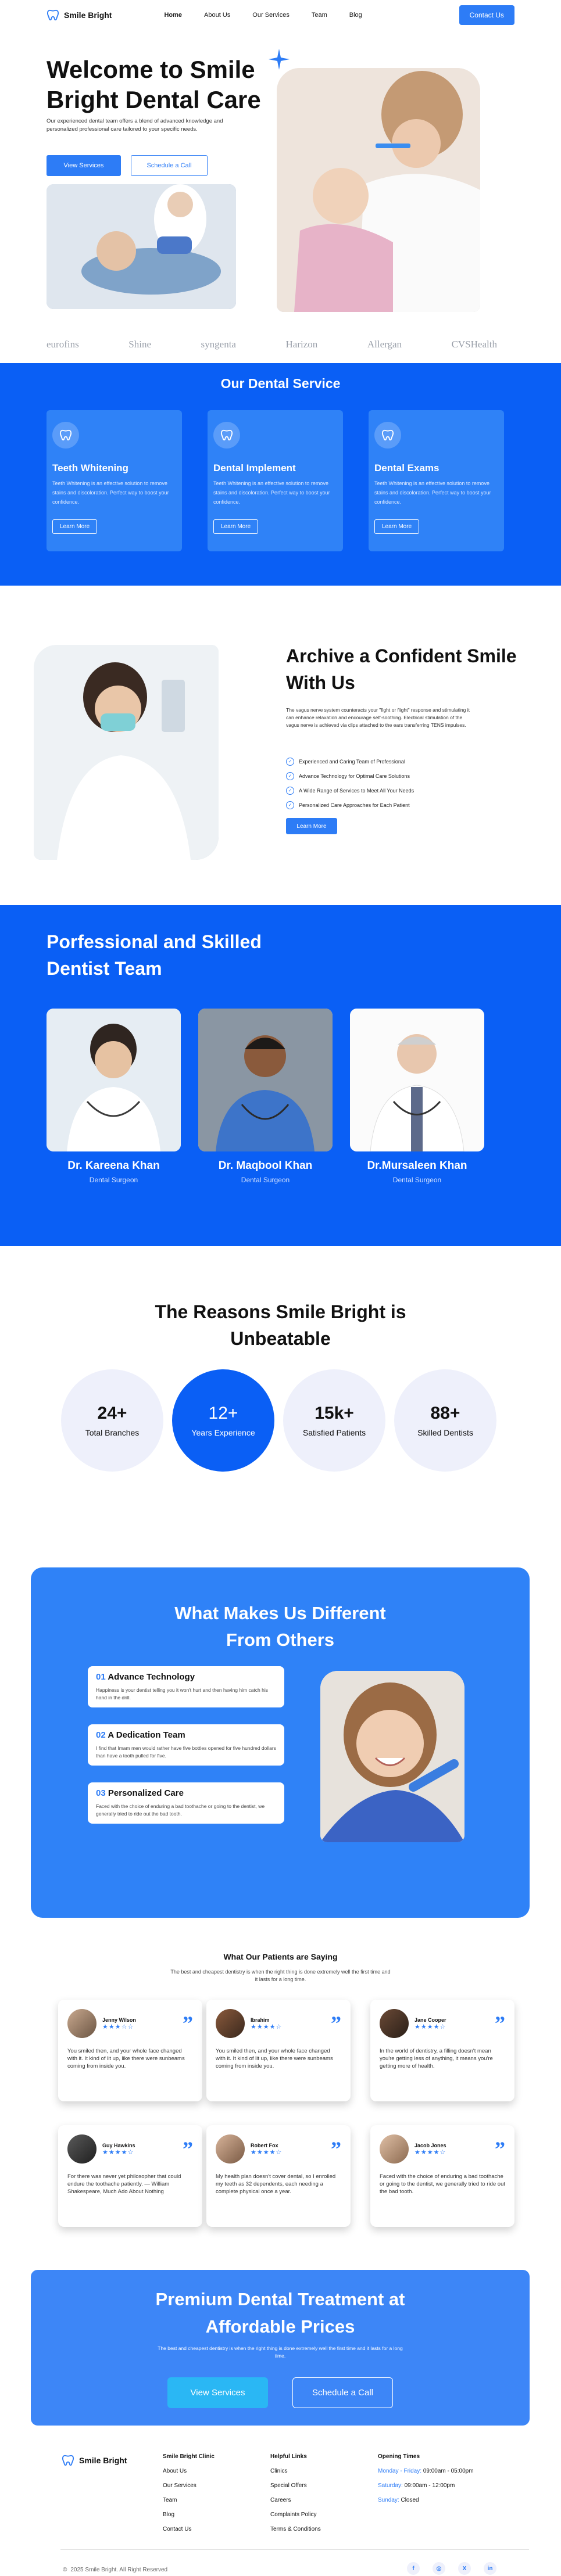 This screenshot has width=561, height=2576. I want to click on schedule-call-button: Schedule a Call, so click(169, 165).